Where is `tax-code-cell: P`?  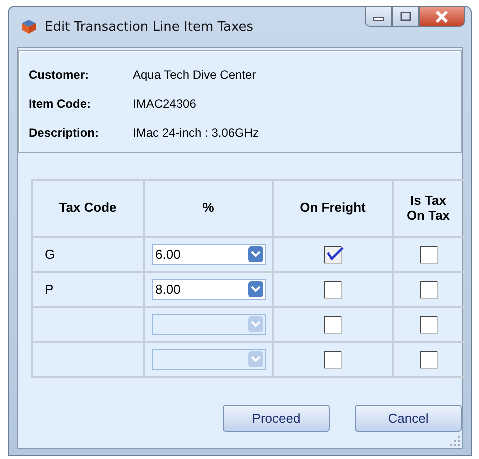 tax-code-cell: P is located at coordinates (49, 289).